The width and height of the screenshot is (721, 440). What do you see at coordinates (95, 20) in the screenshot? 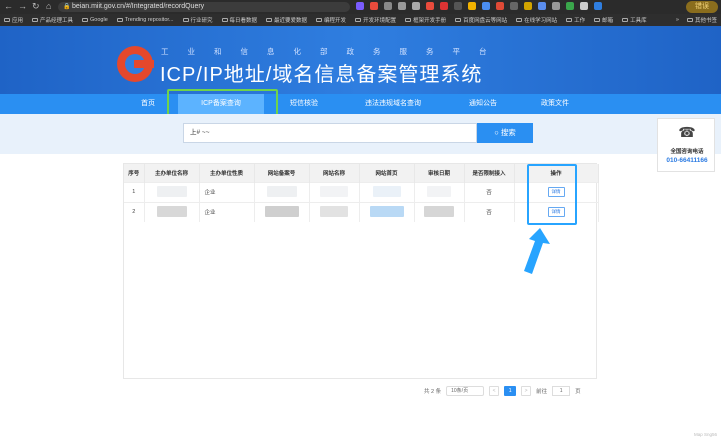
I see `bookmark-item: Google` at bounding box center [95, 20].